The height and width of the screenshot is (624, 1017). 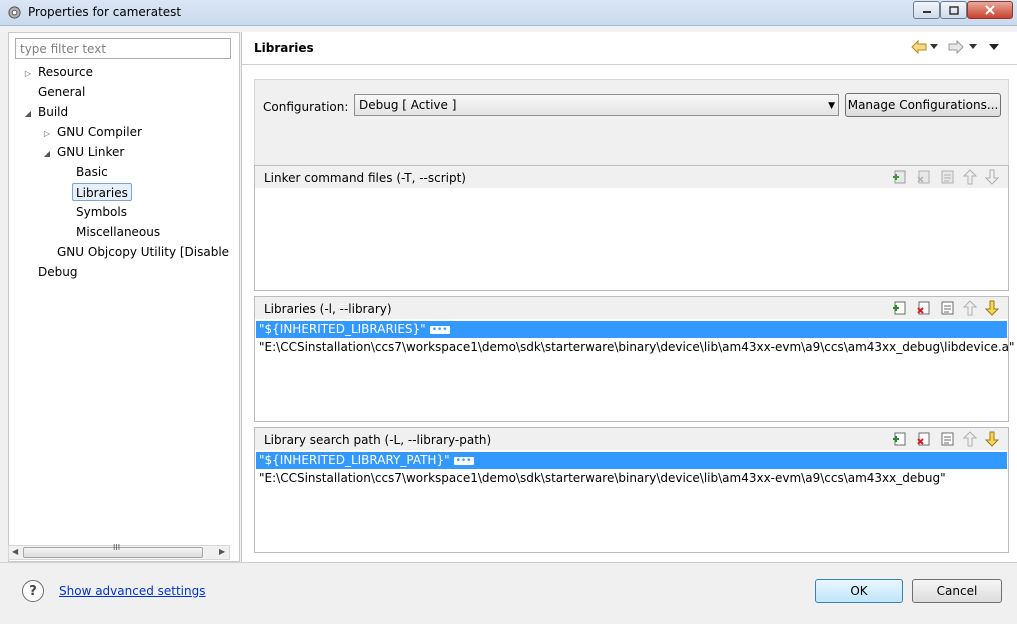 I want to click on maximize-button, so click(x=953, y=10).